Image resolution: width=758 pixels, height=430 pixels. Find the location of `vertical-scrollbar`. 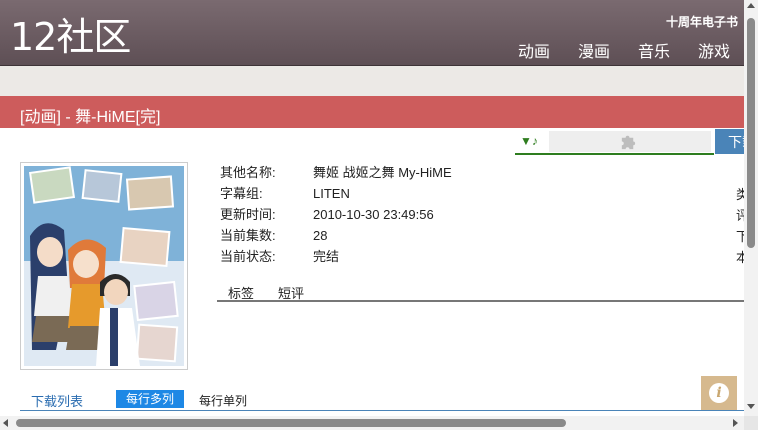

vertical-scrollbar is located at coordinates (751, 215).